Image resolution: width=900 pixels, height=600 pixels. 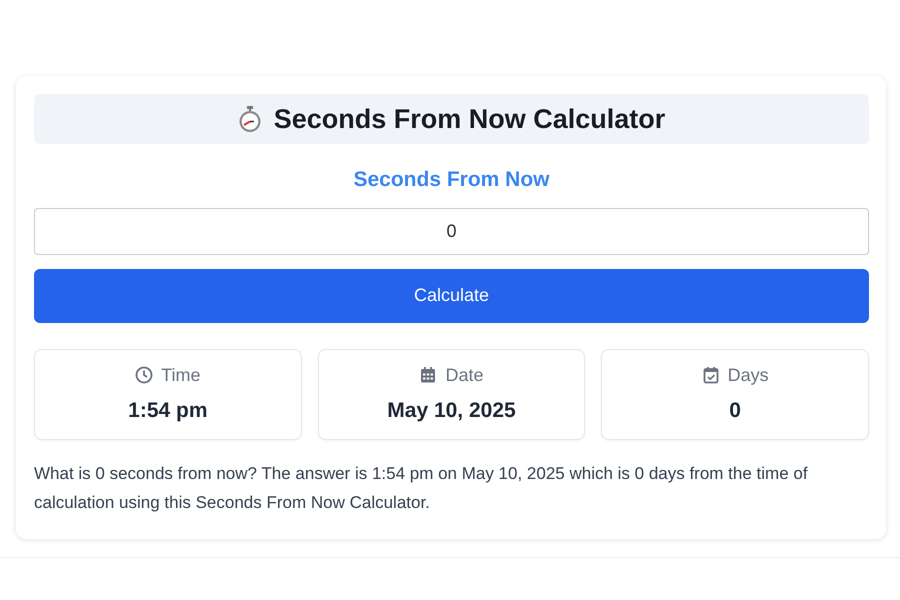 What do you see at coordinates (451, 180) in the screenshot?
I see `section-heading: Seconds From Now` at bounding box center [451, 180].